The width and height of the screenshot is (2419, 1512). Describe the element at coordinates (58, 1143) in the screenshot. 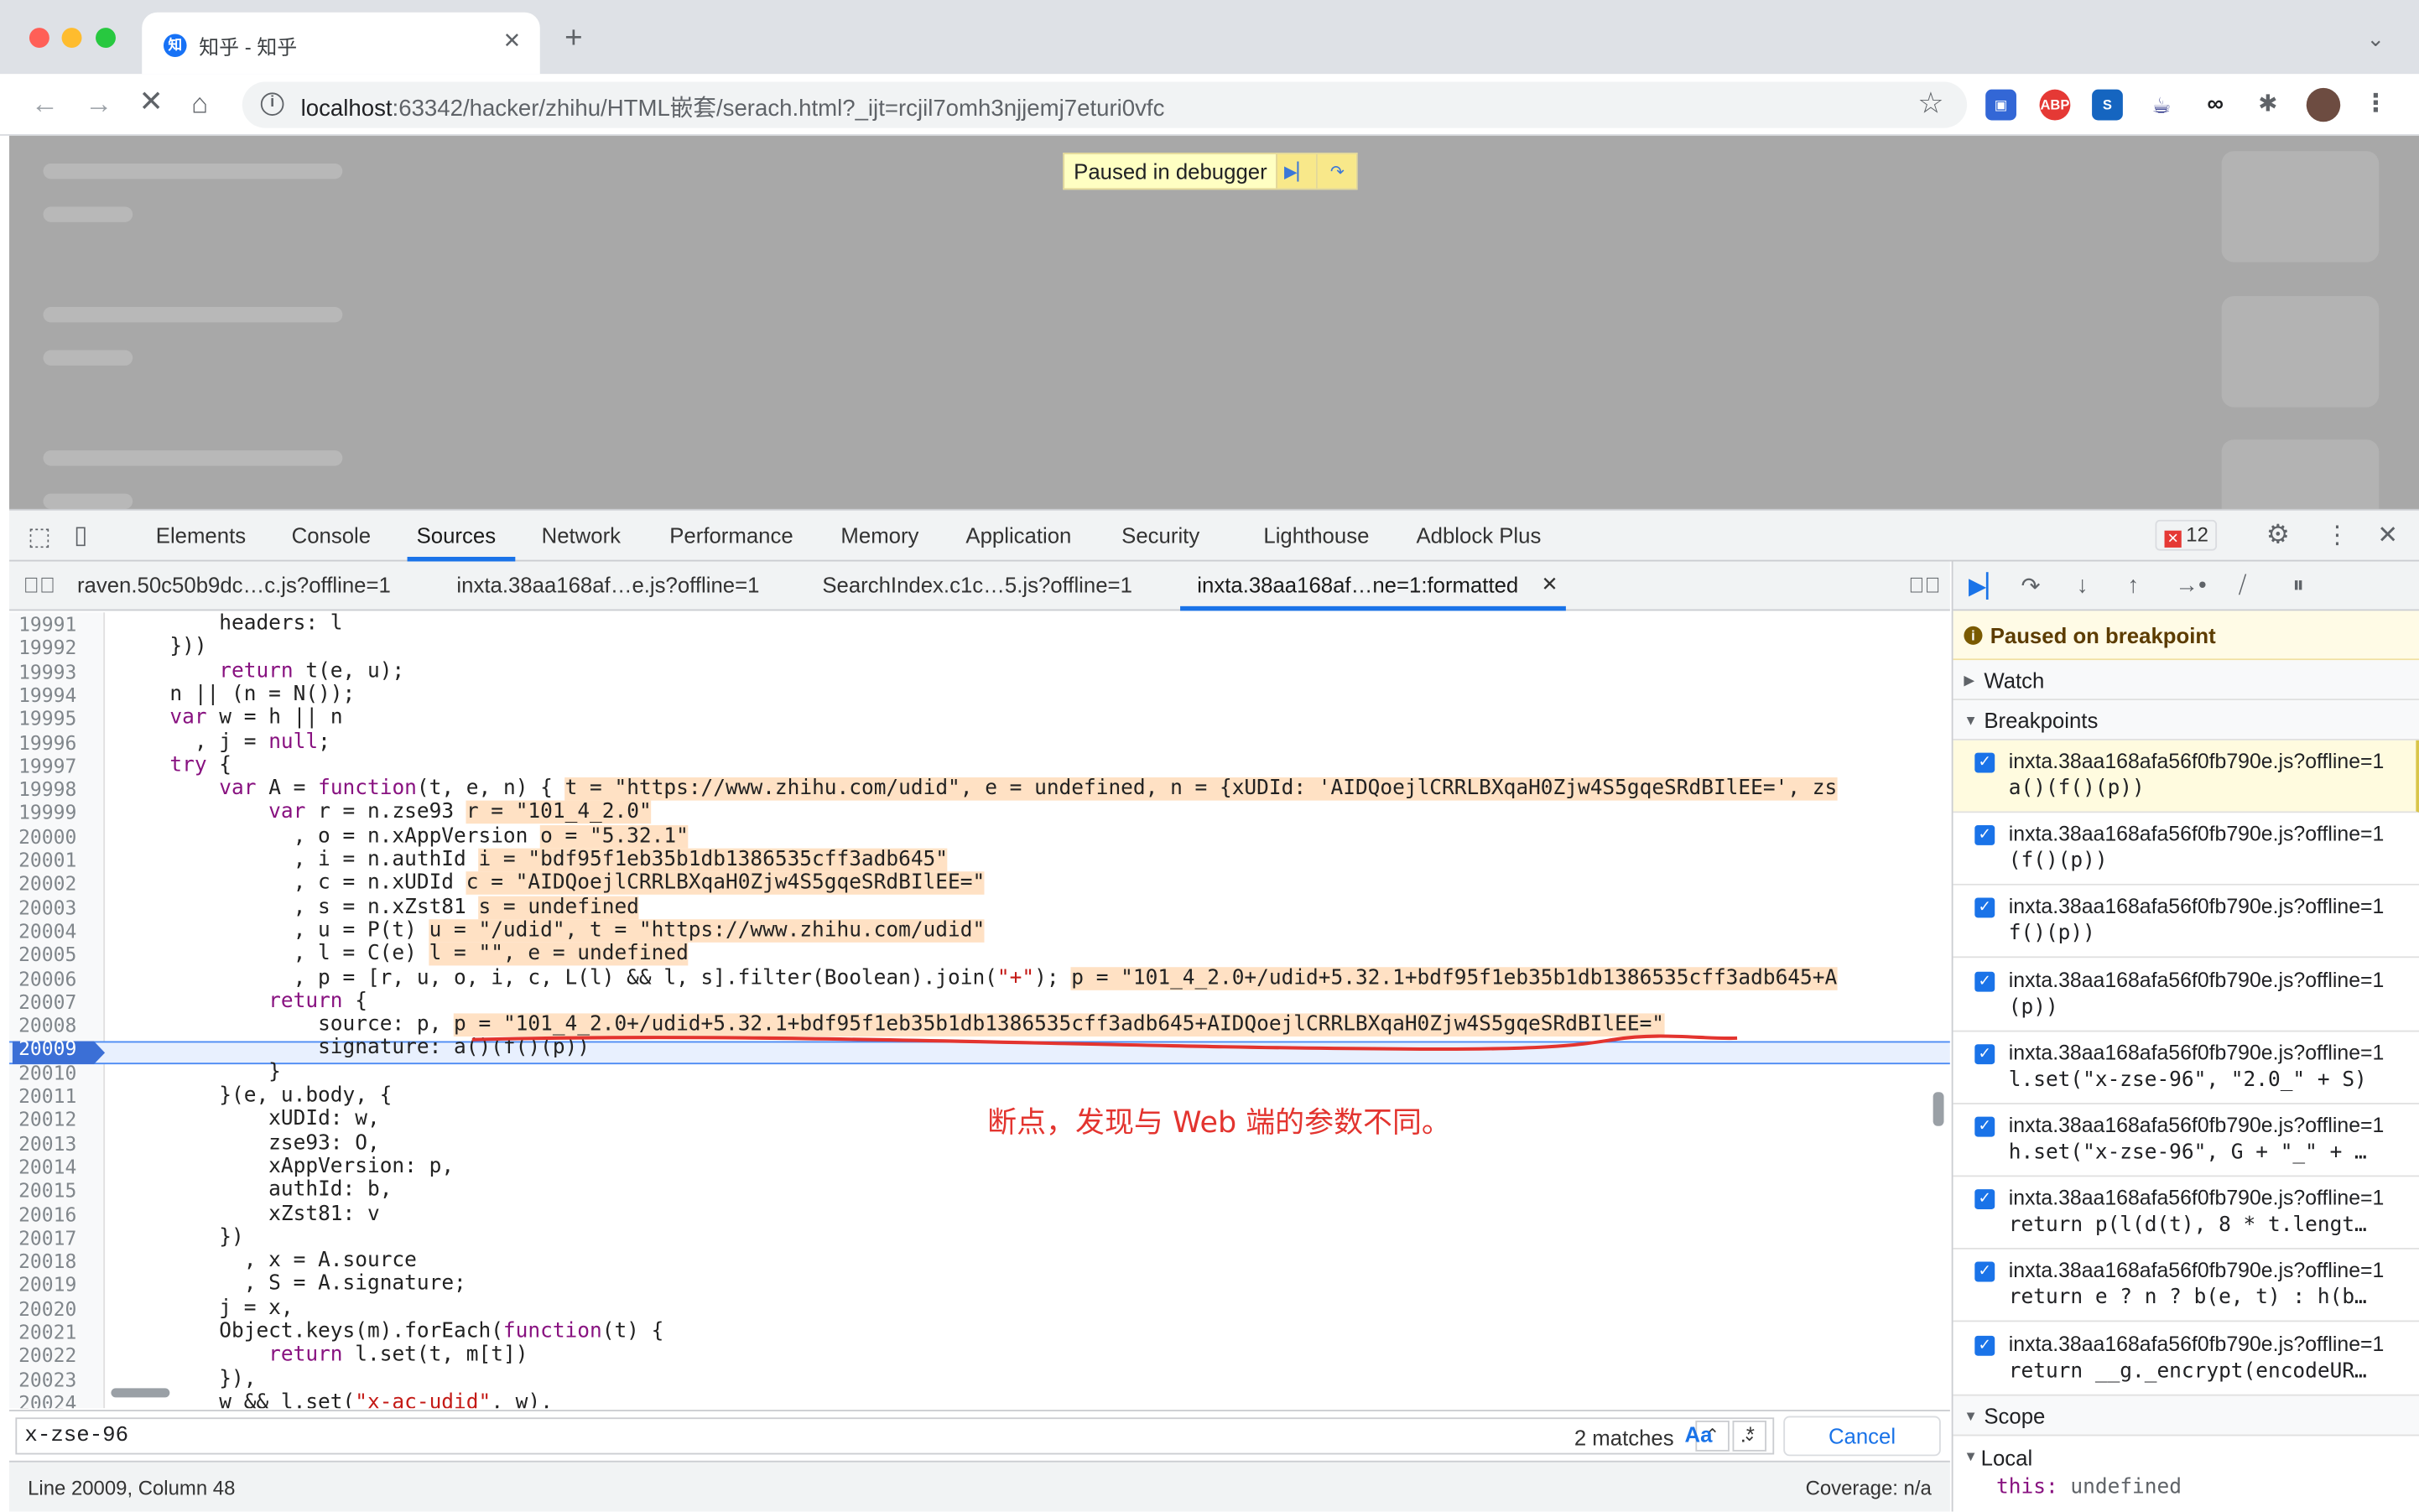

I see `line-number: 20013` at that location.